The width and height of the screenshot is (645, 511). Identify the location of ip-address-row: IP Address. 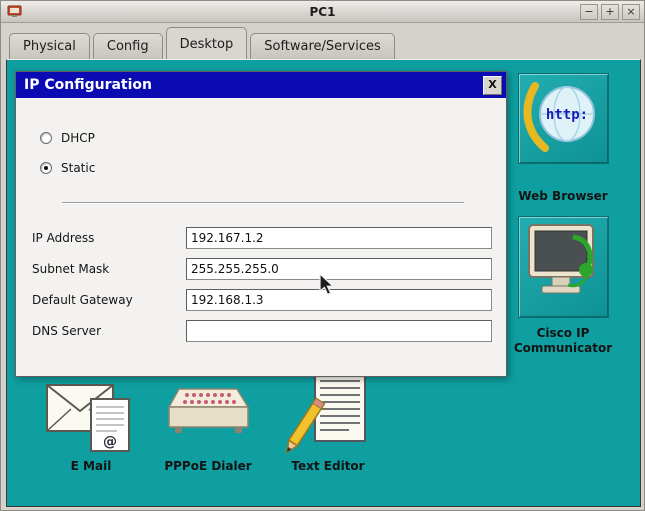
(263, 238).